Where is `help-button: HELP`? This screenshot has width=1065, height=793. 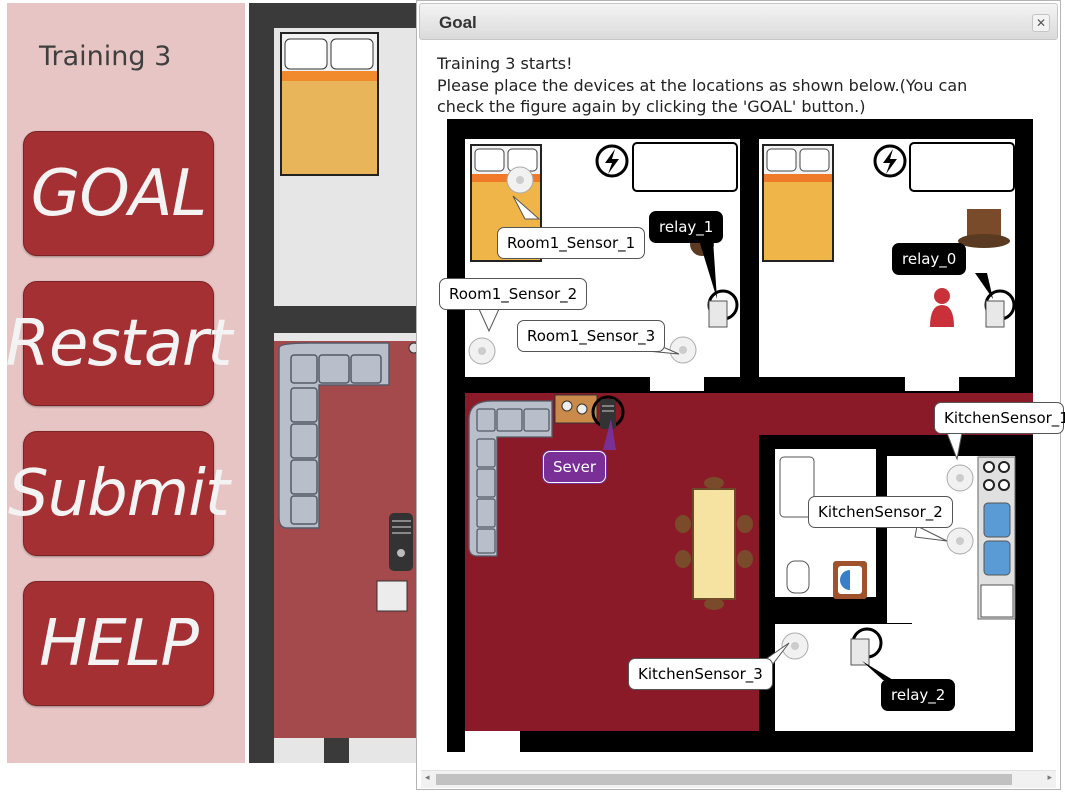
help-button: HELP is located at coordinates (118, 643).